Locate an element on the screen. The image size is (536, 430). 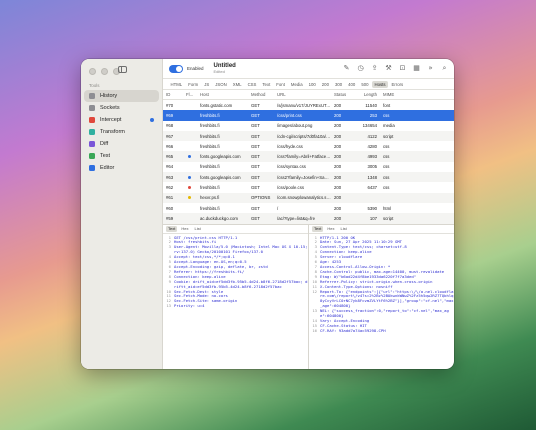
response-pane-tabs: Text Hex List is located at coordinates (381, 229).